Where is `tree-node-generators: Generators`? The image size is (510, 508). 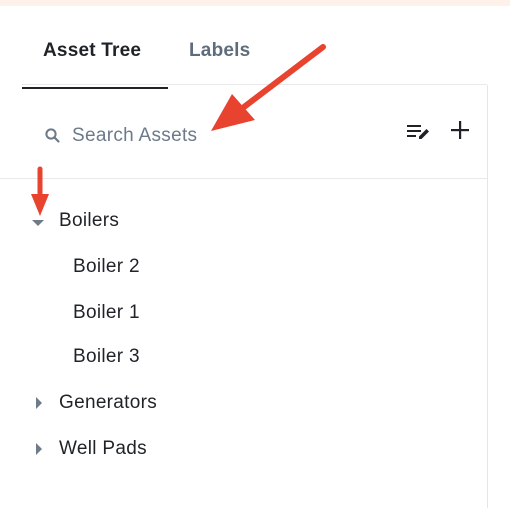 tree-node-generators: Generators is located at coordinates (243, 403).